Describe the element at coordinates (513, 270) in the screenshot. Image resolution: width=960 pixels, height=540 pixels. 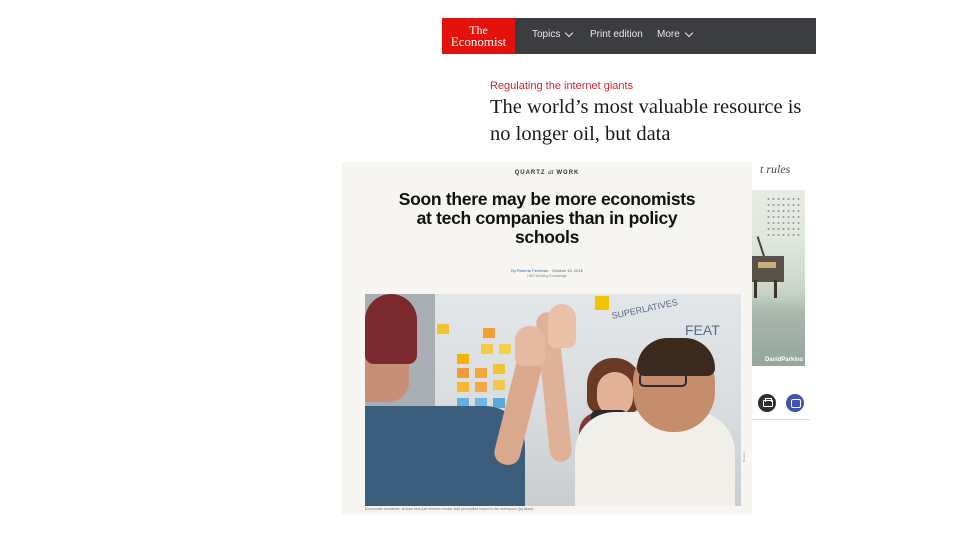
I see `byline-prefix: By` at that location.